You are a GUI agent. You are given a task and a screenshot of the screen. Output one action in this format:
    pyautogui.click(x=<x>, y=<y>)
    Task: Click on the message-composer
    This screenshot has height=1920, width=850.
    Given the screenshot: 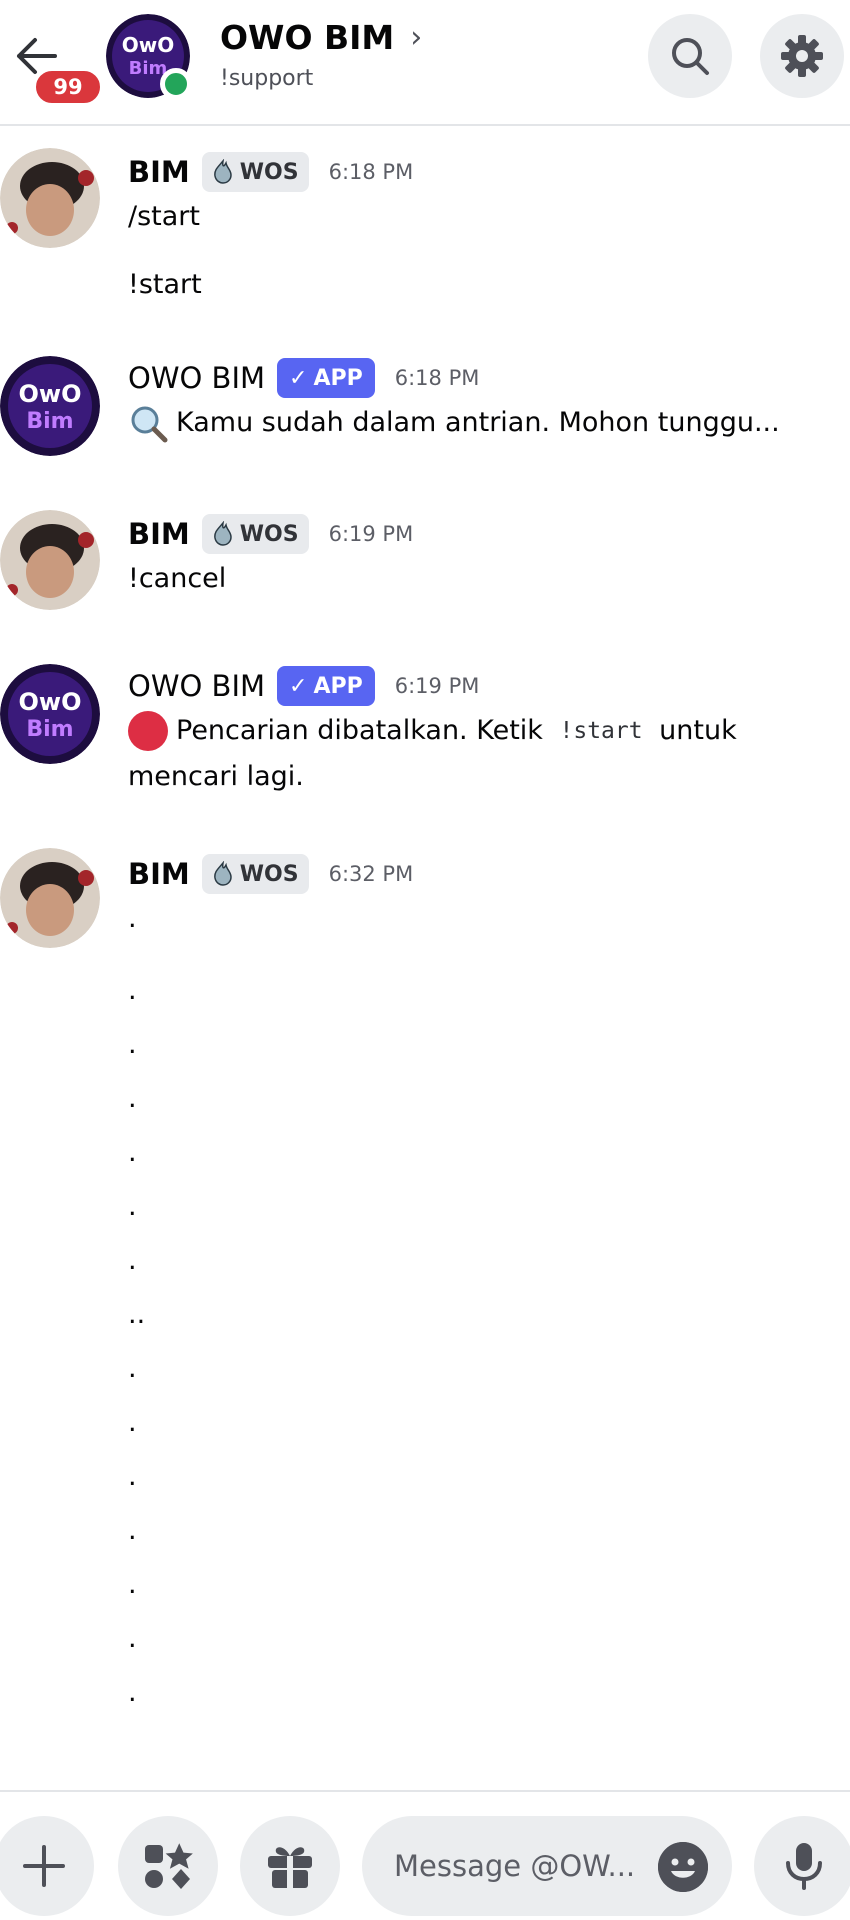 What is the action you would take?
    pyautogui.click(x=425, y=1855)
    